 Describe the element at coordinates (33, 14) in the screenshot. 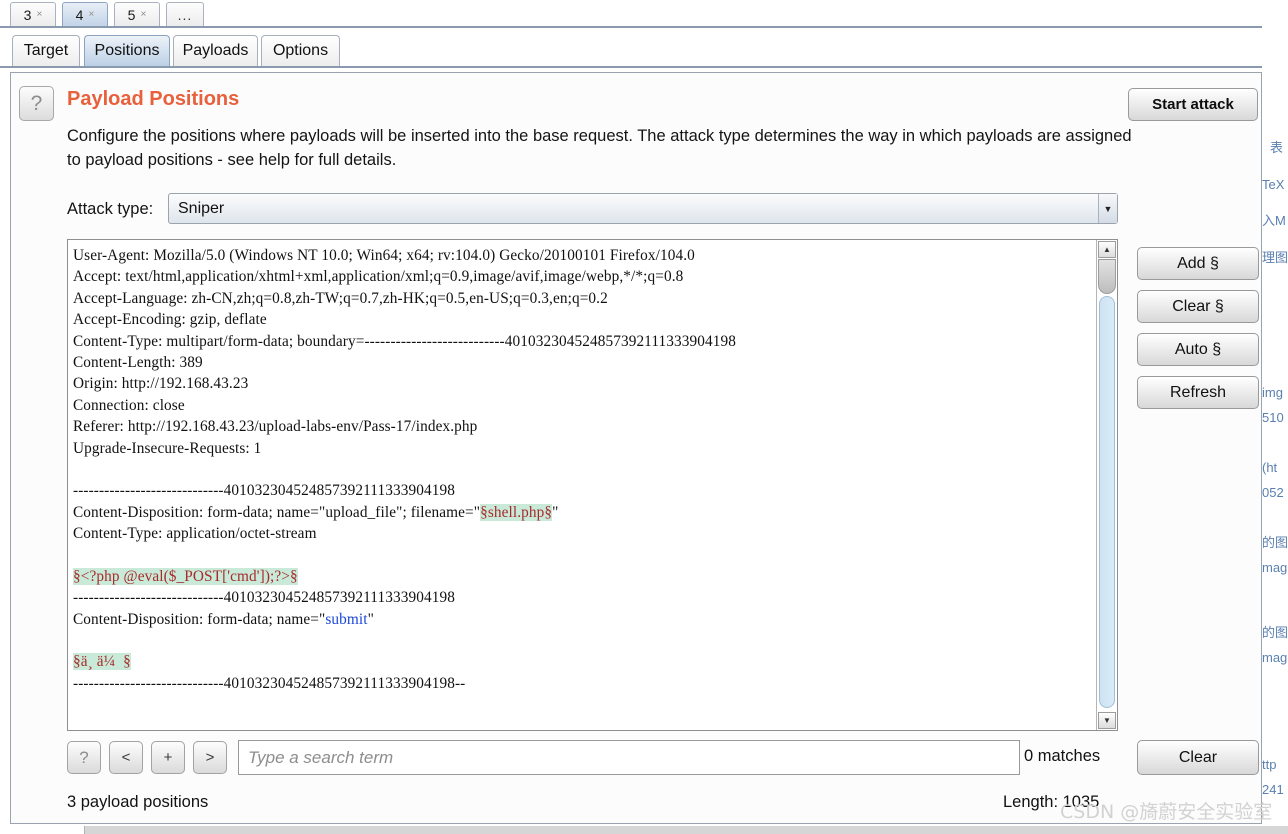

I see `intruder-tab-3: 3 ×` at that location.